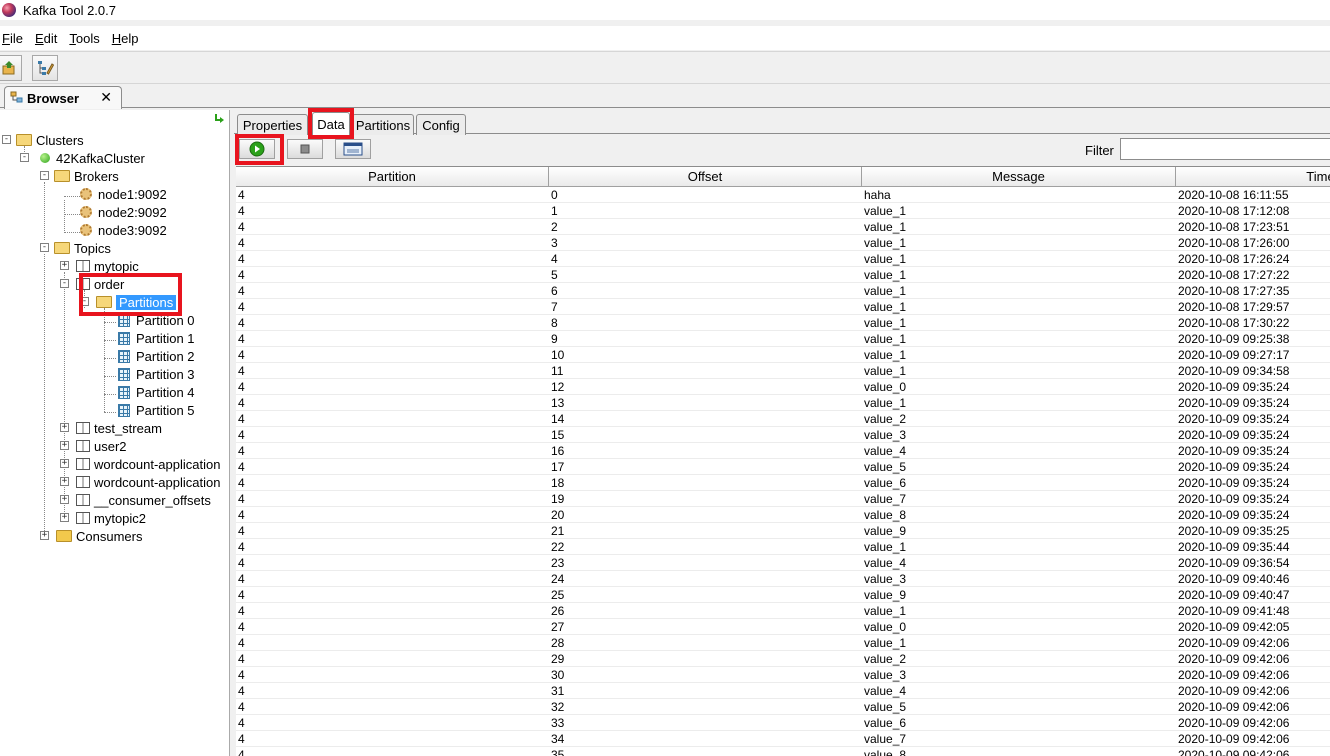 Image resolution: width=1330 pixels, height=756 pixels. Describe the element at coordinates (128, 302) in the screenshot. I see `tree-node-partitions: - Partitions` at that location.